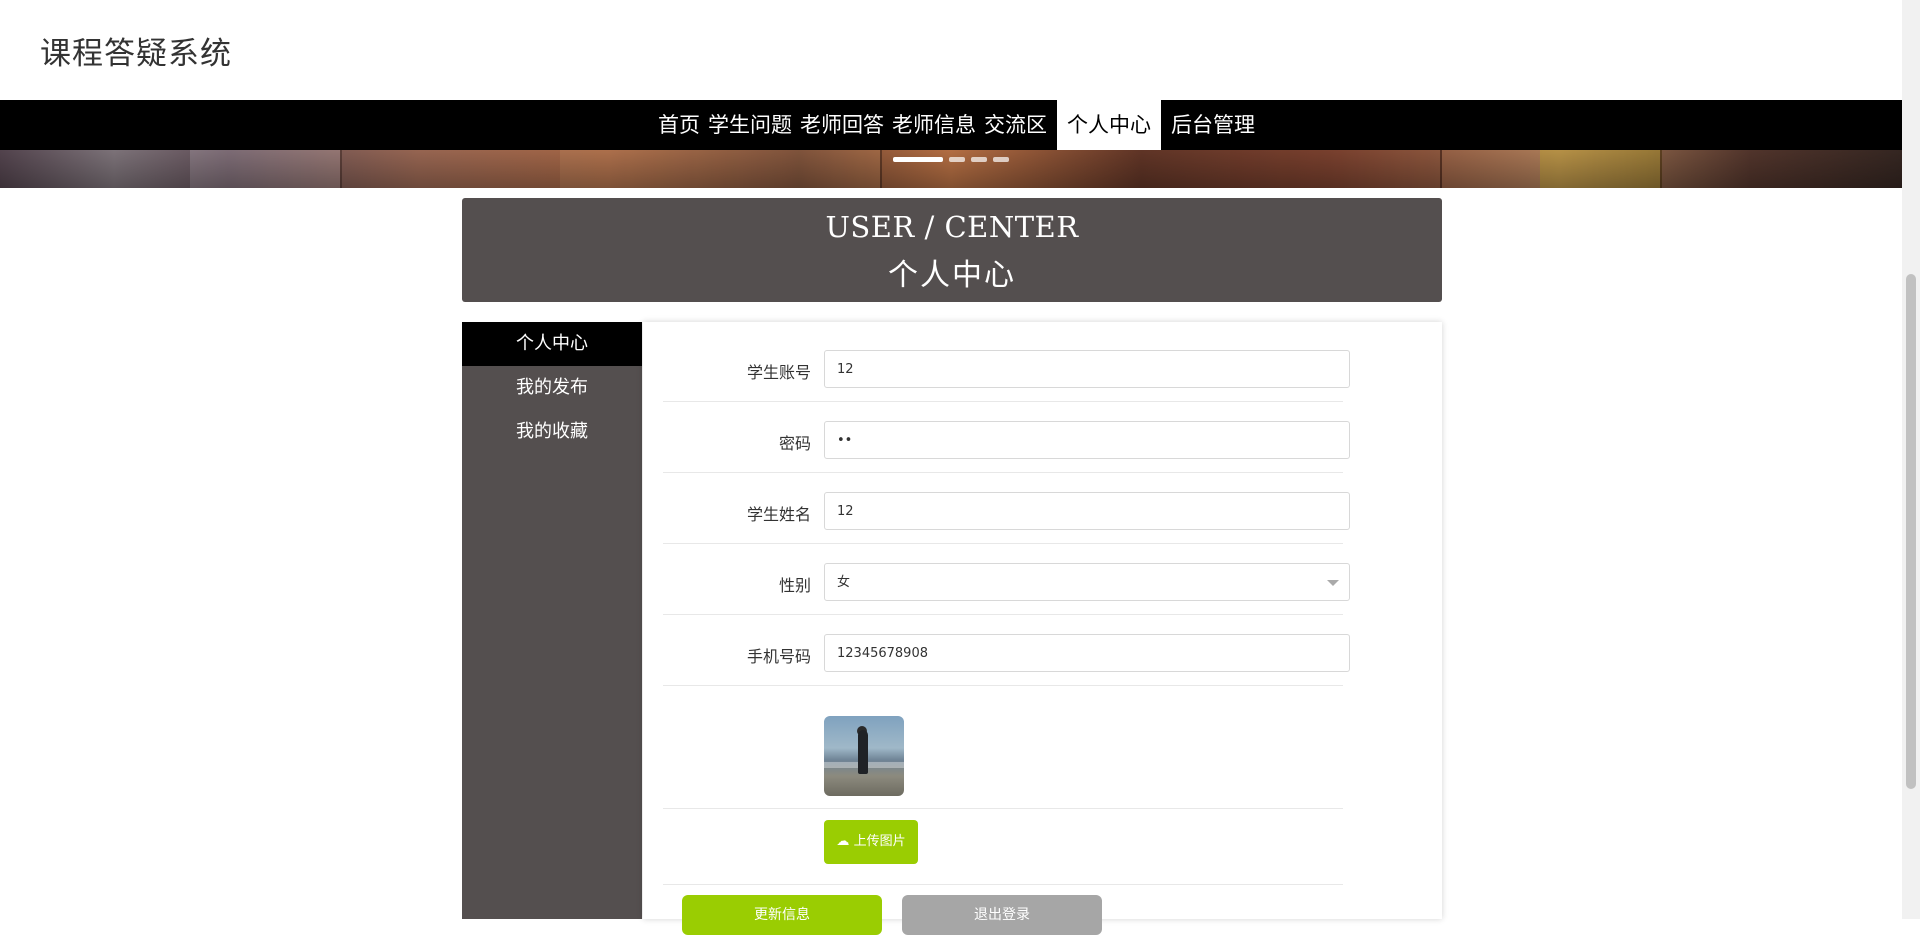  I want to click on gender-value: 女, so click(844, 582).